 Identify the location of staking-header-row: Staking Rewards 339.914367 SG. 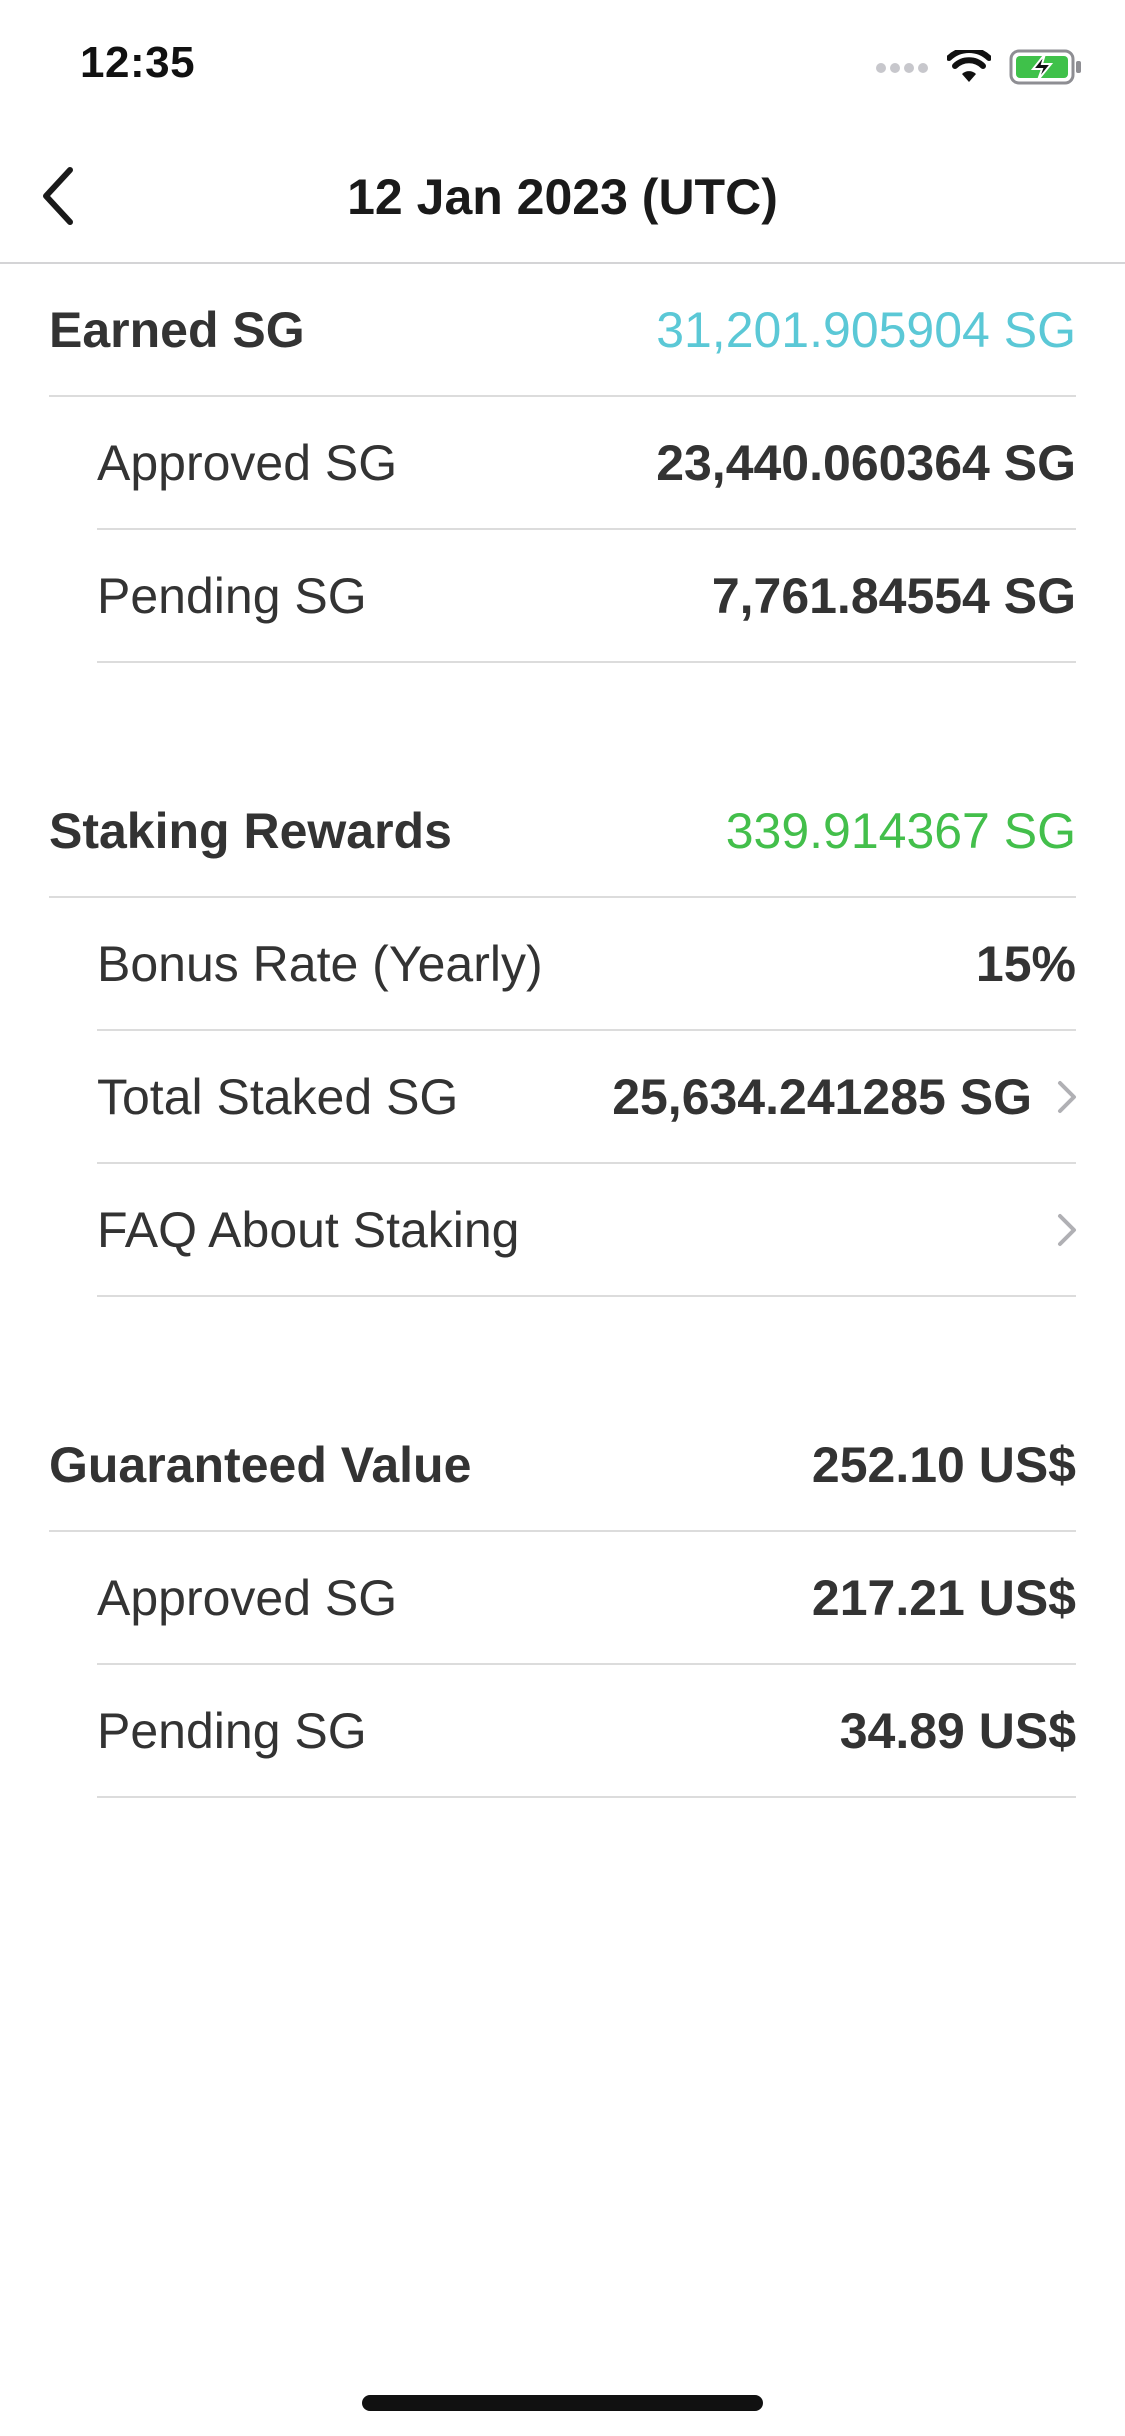
(562, 831).